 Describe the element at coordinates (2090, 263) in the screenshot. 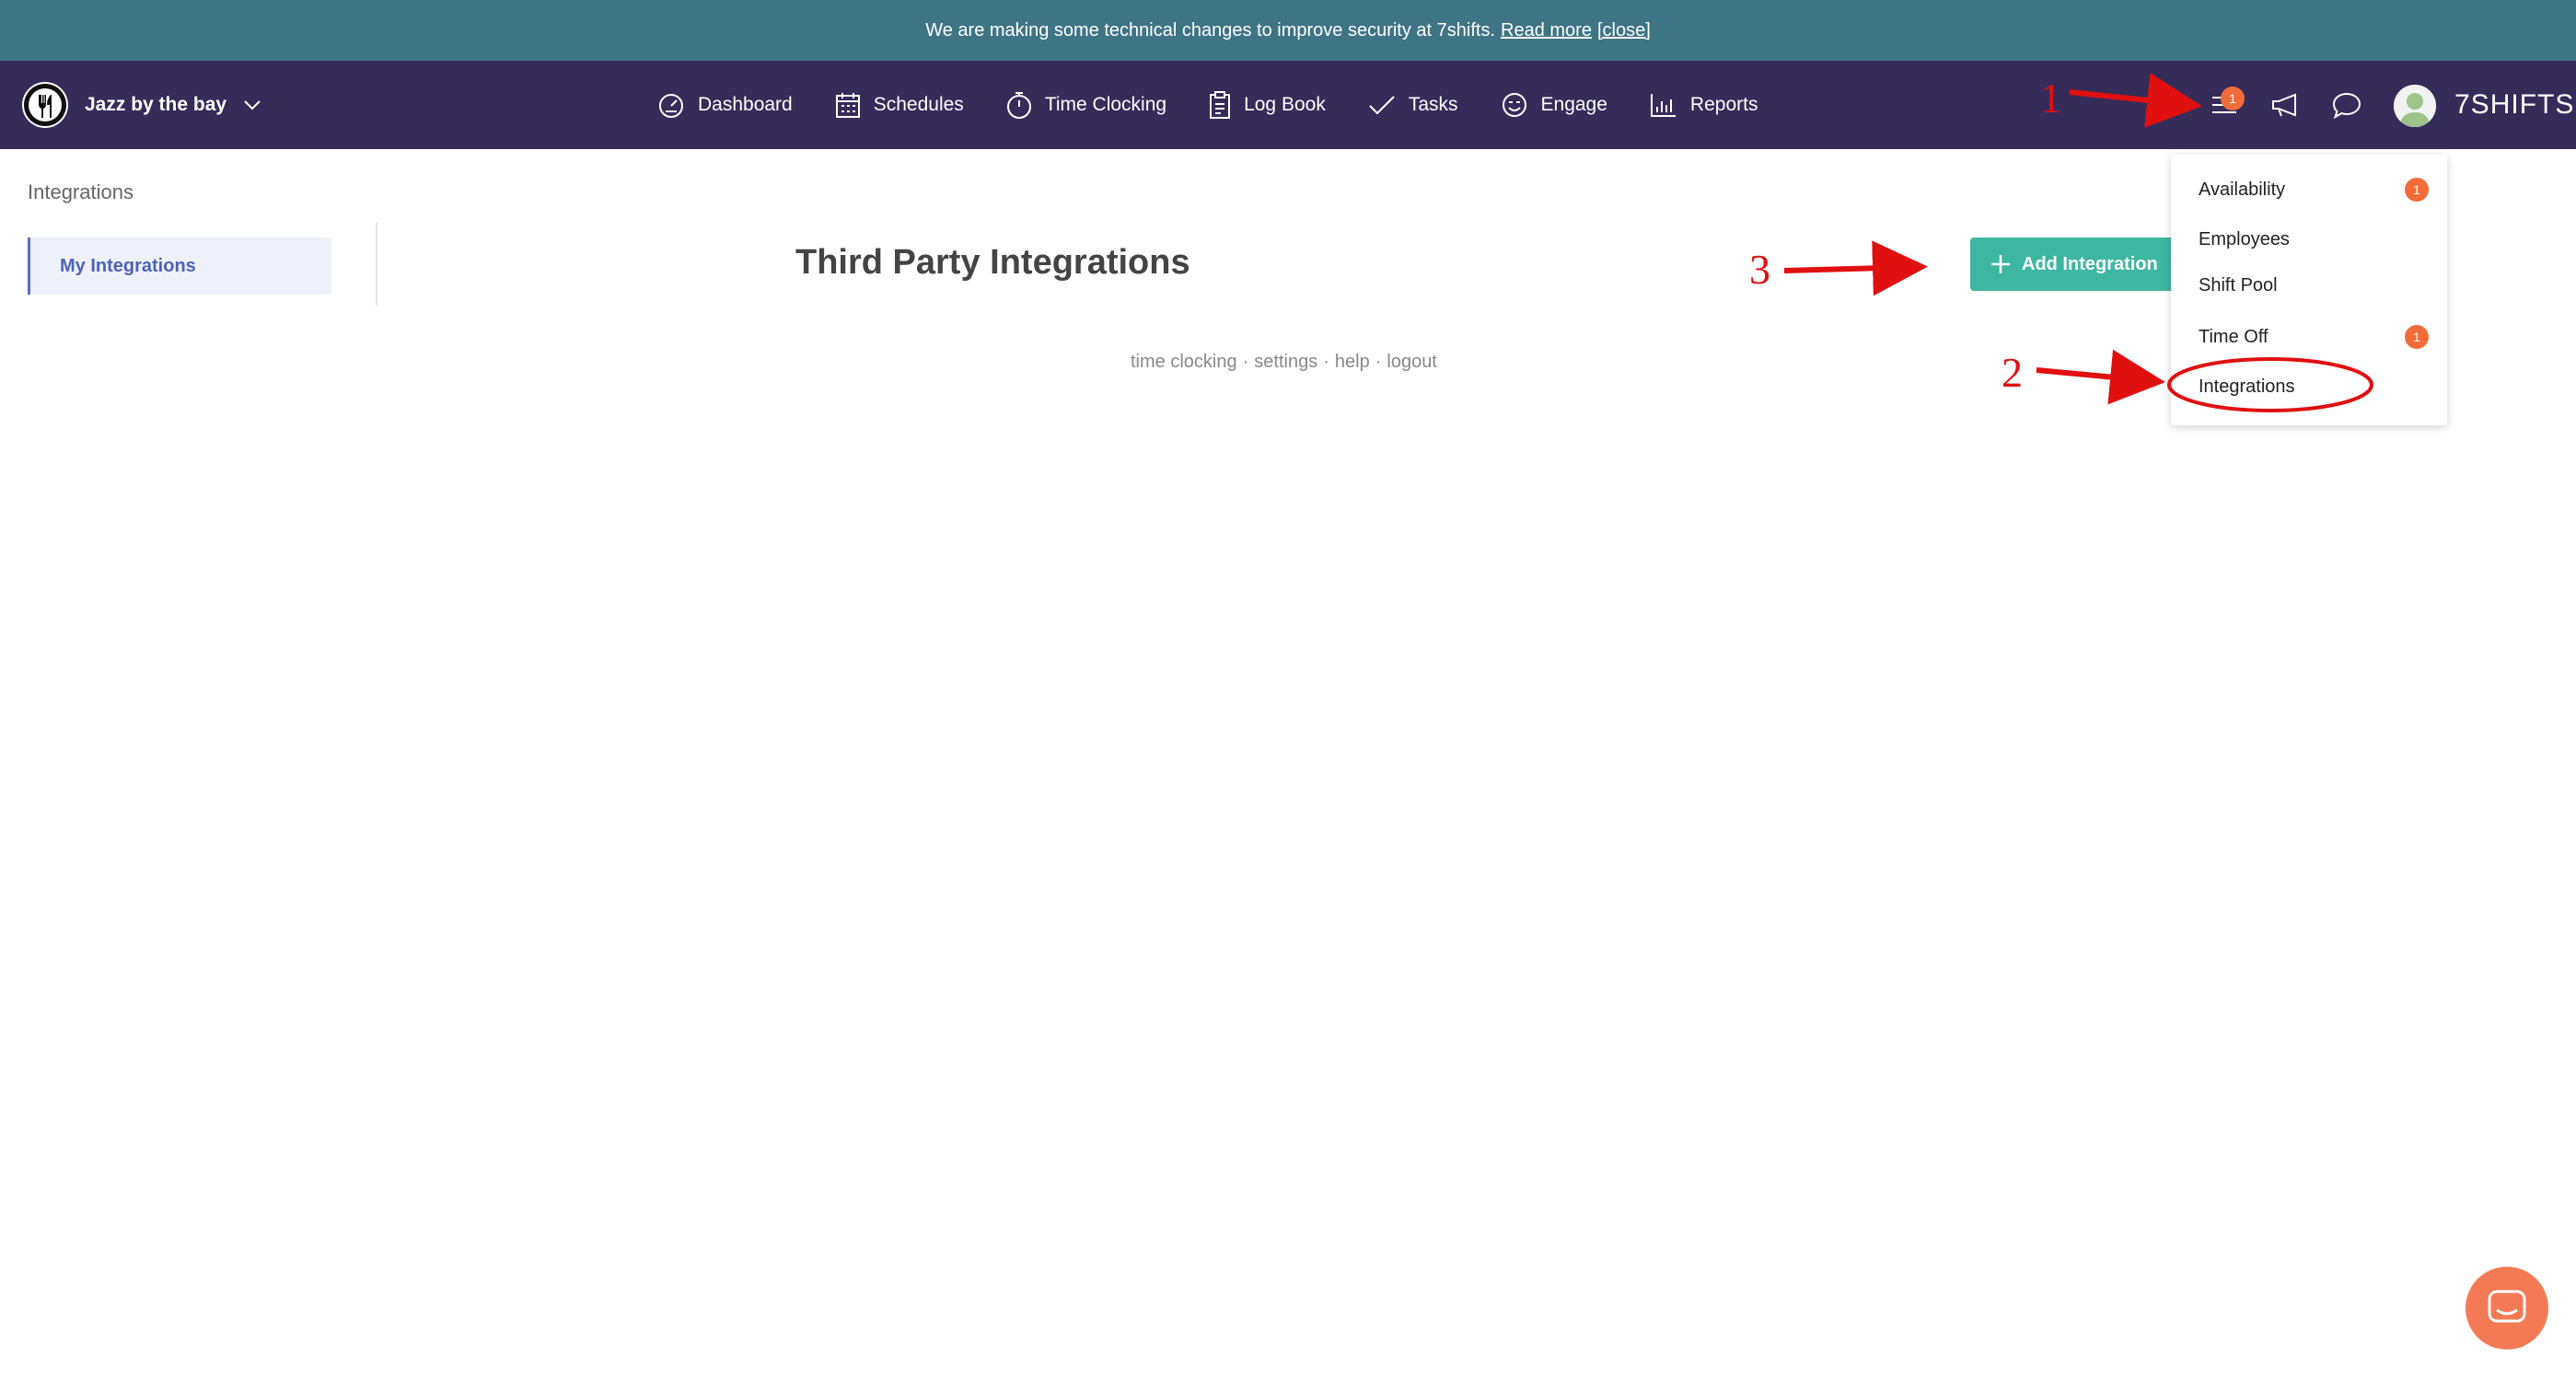

I see `add-integration-label: Add Integration` at that location.